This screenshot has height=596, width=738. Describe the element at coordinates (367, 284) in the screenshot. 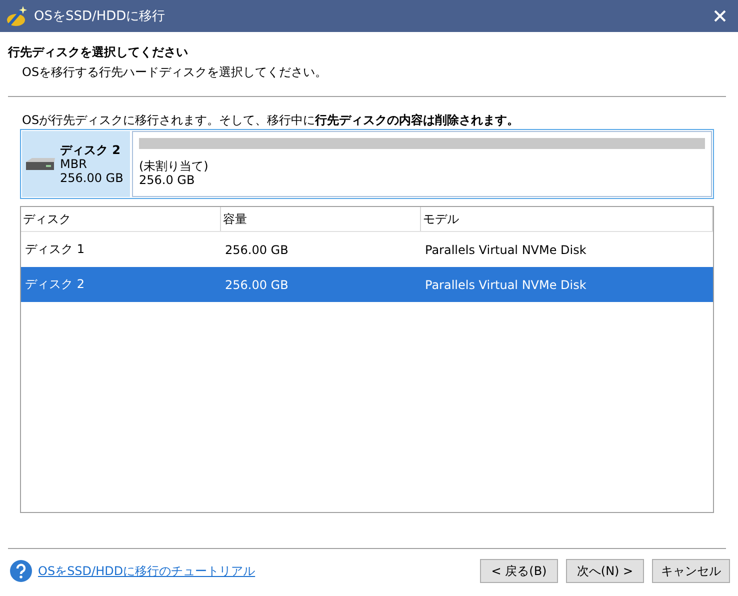

I see `table-row: ディスク 2 256.00 GB Parallels Virtual NVMe Disk` at that location.